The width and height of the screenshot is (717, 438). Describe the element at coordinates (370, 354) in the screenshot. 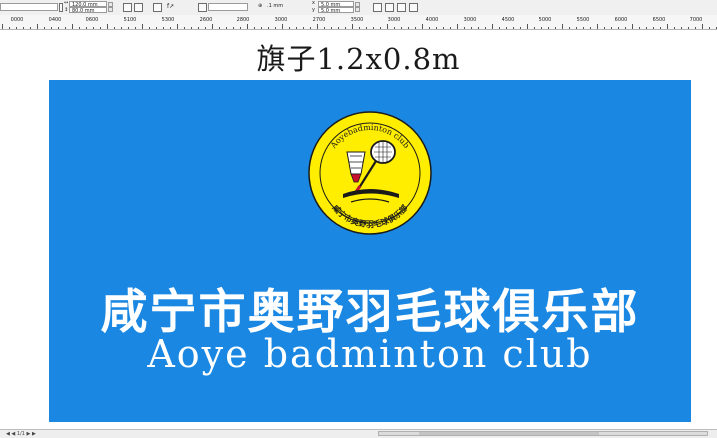

I see `club-name-english: Aoye badminton club` at that location.